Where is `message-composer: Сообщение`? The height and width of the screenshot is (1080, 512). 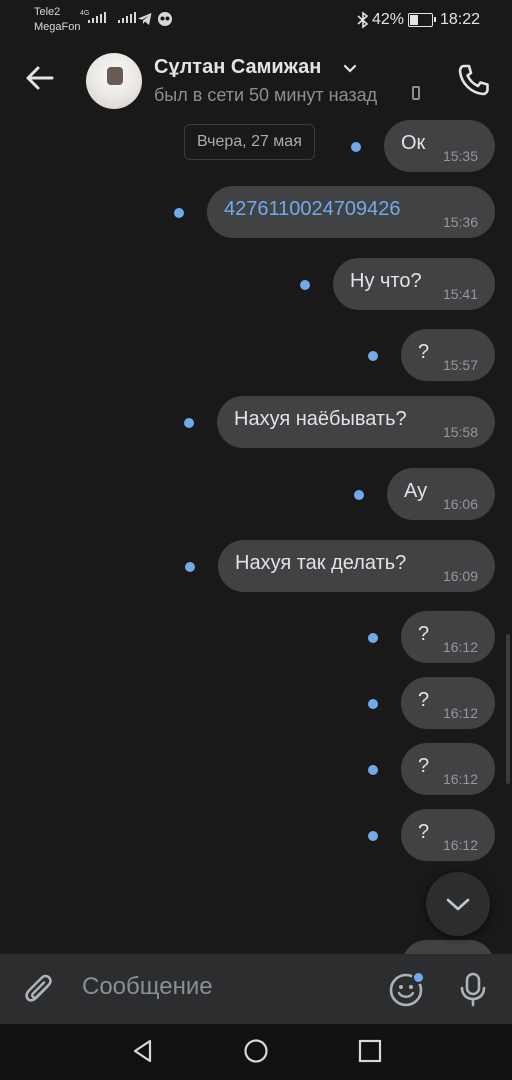 message-composer: Сообщение is located at coordinates (256, 989).